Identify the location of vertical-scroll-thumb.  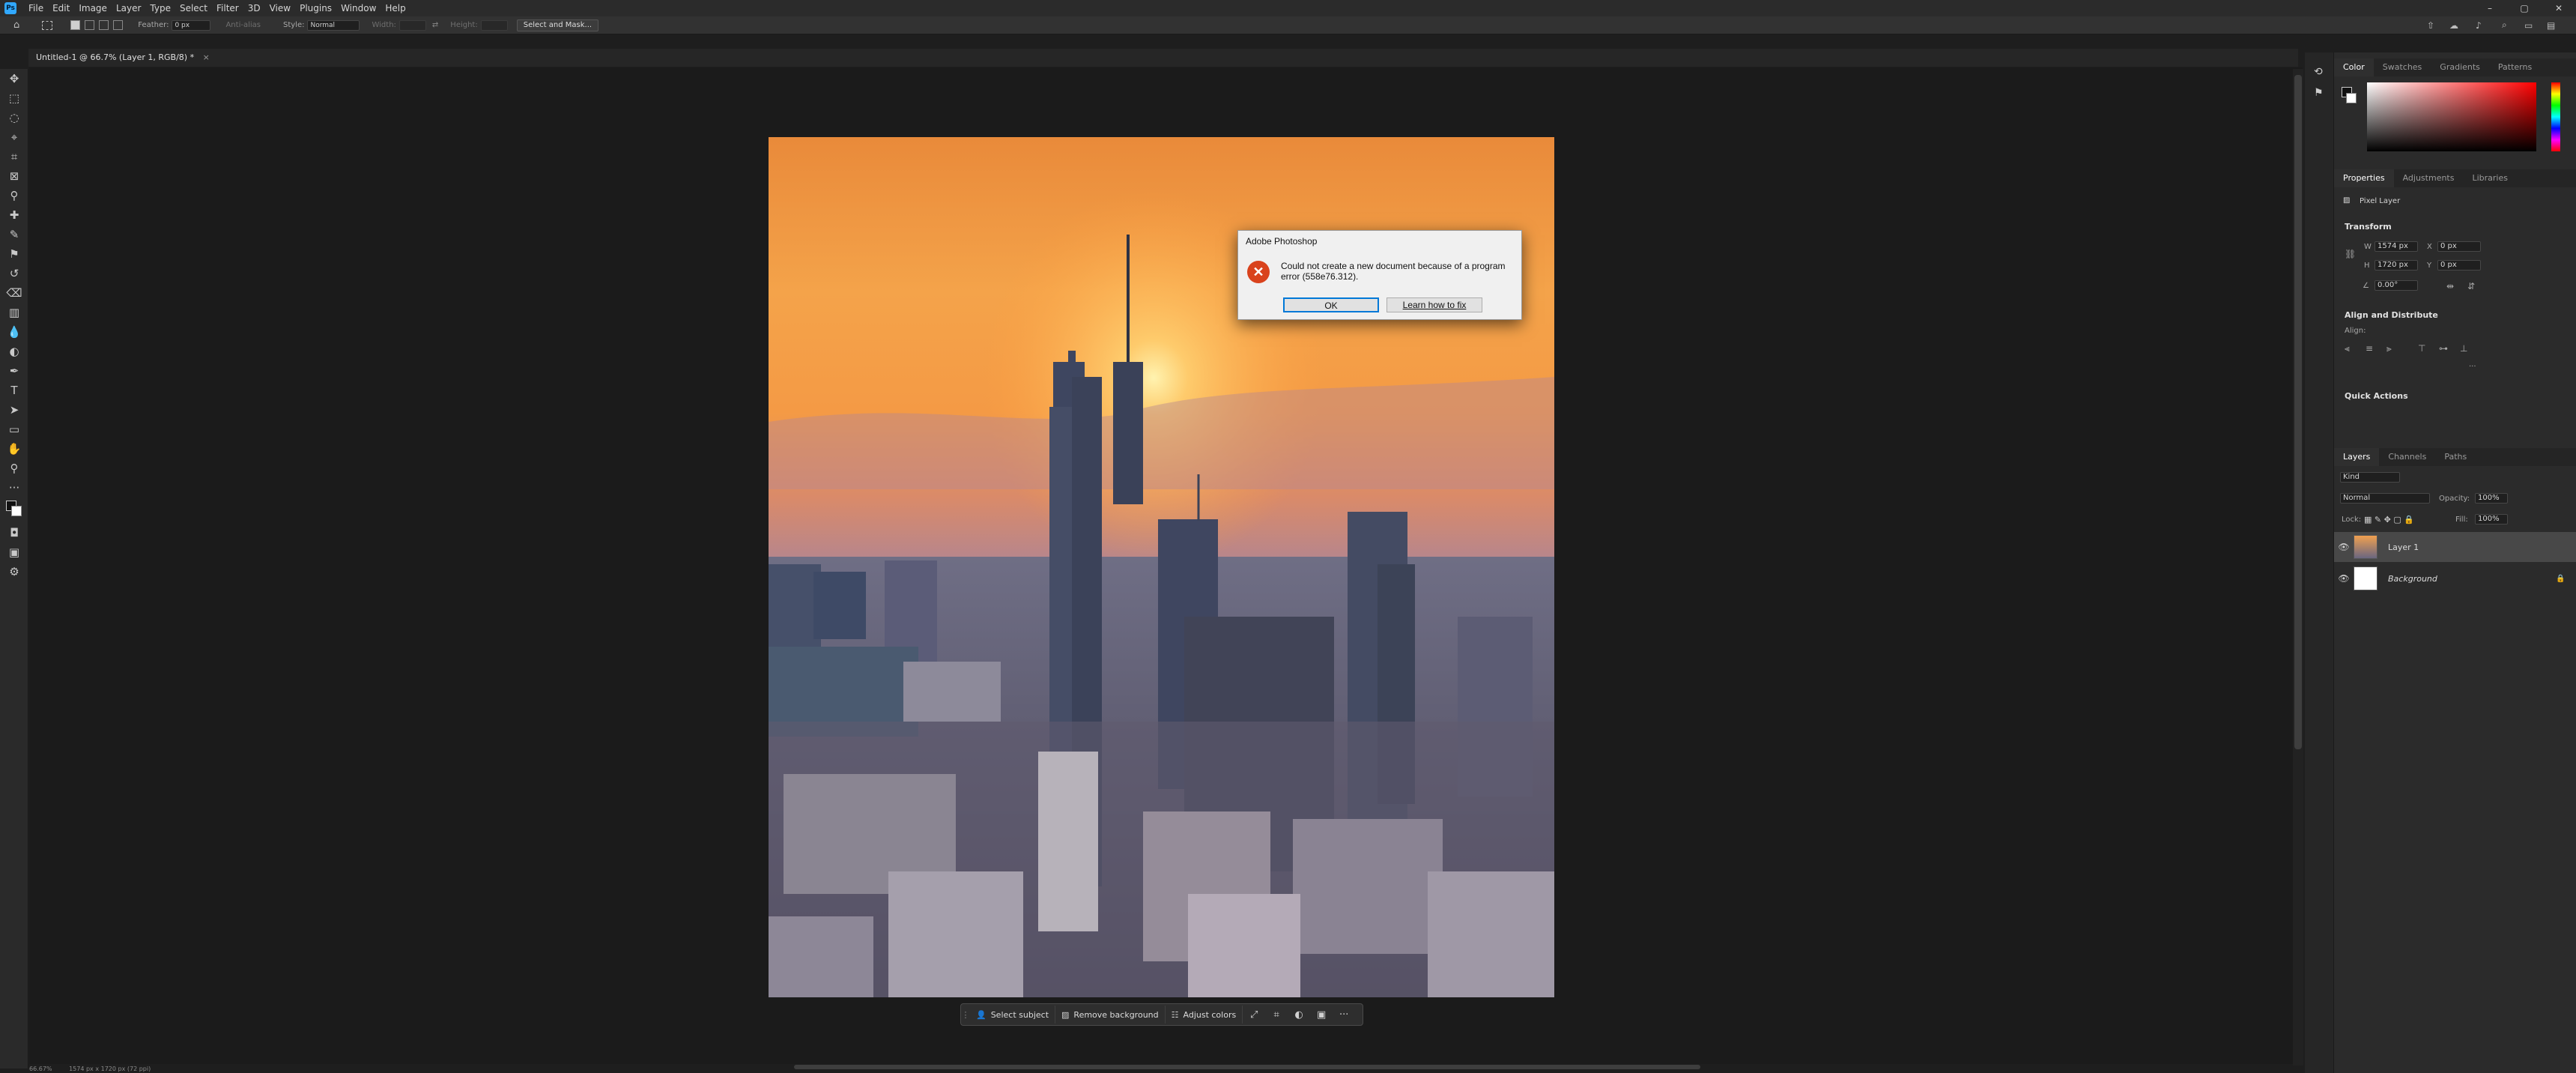
(2298, 412).